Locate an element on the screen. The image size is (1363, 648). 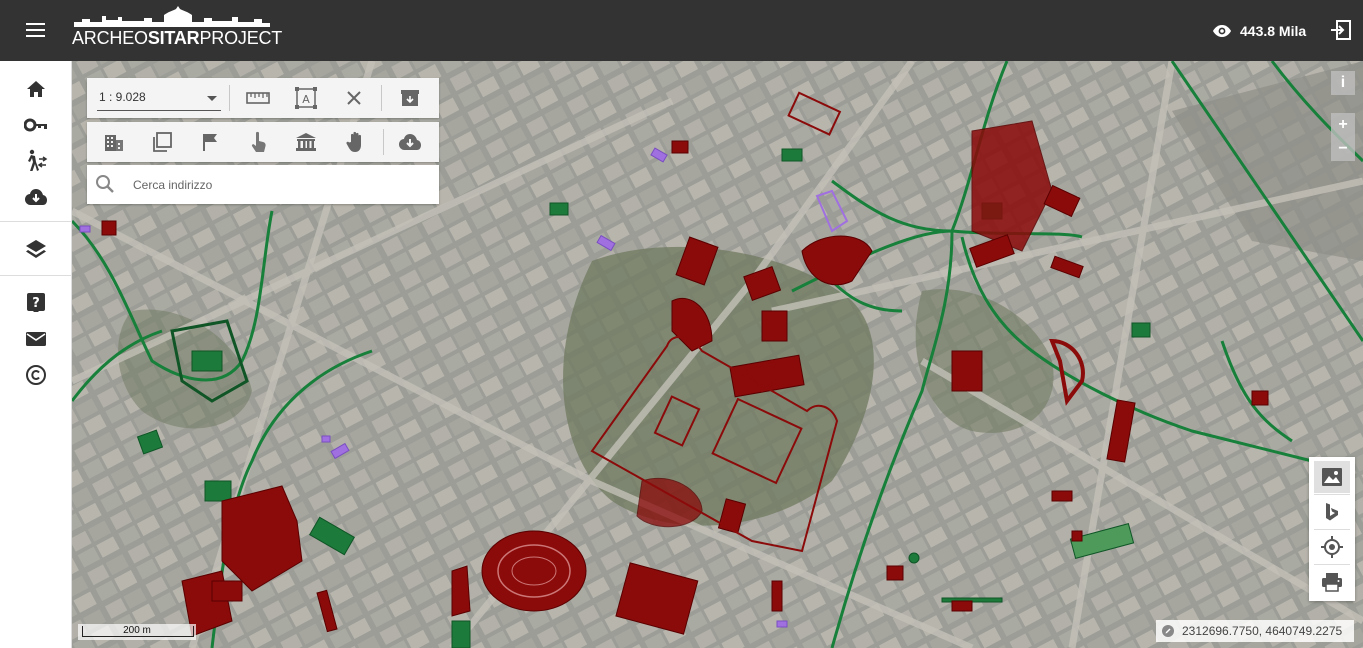
top-bar: ARCHEOSITARPROJECT 443.8 Mila is located at coordinates (681, 30).